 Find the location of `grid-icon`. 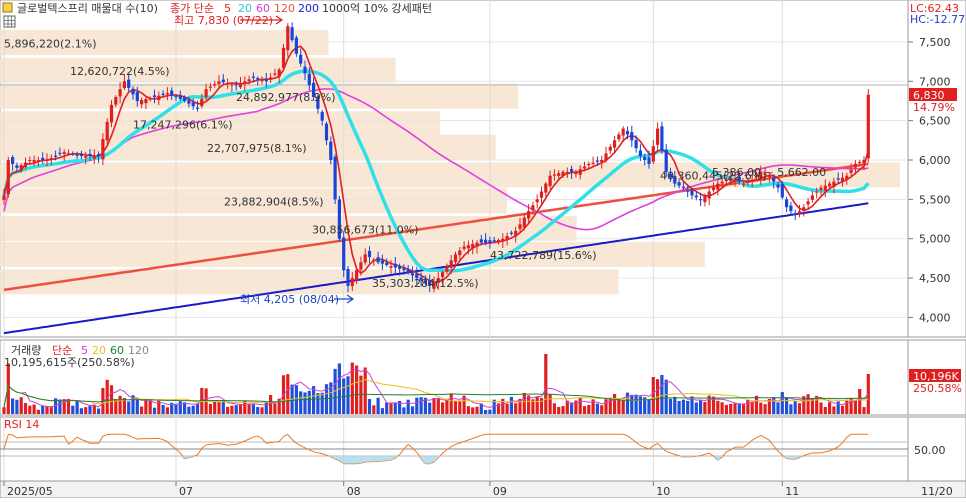

grid-icon is located at coordinates (9, 21).